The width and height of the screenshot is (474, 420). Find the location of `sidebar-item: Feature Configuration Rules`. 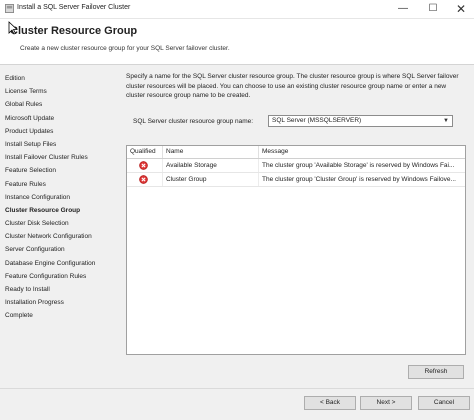

sidebar-item: Feature Configuration Rules is located at coordinates (57, 276).